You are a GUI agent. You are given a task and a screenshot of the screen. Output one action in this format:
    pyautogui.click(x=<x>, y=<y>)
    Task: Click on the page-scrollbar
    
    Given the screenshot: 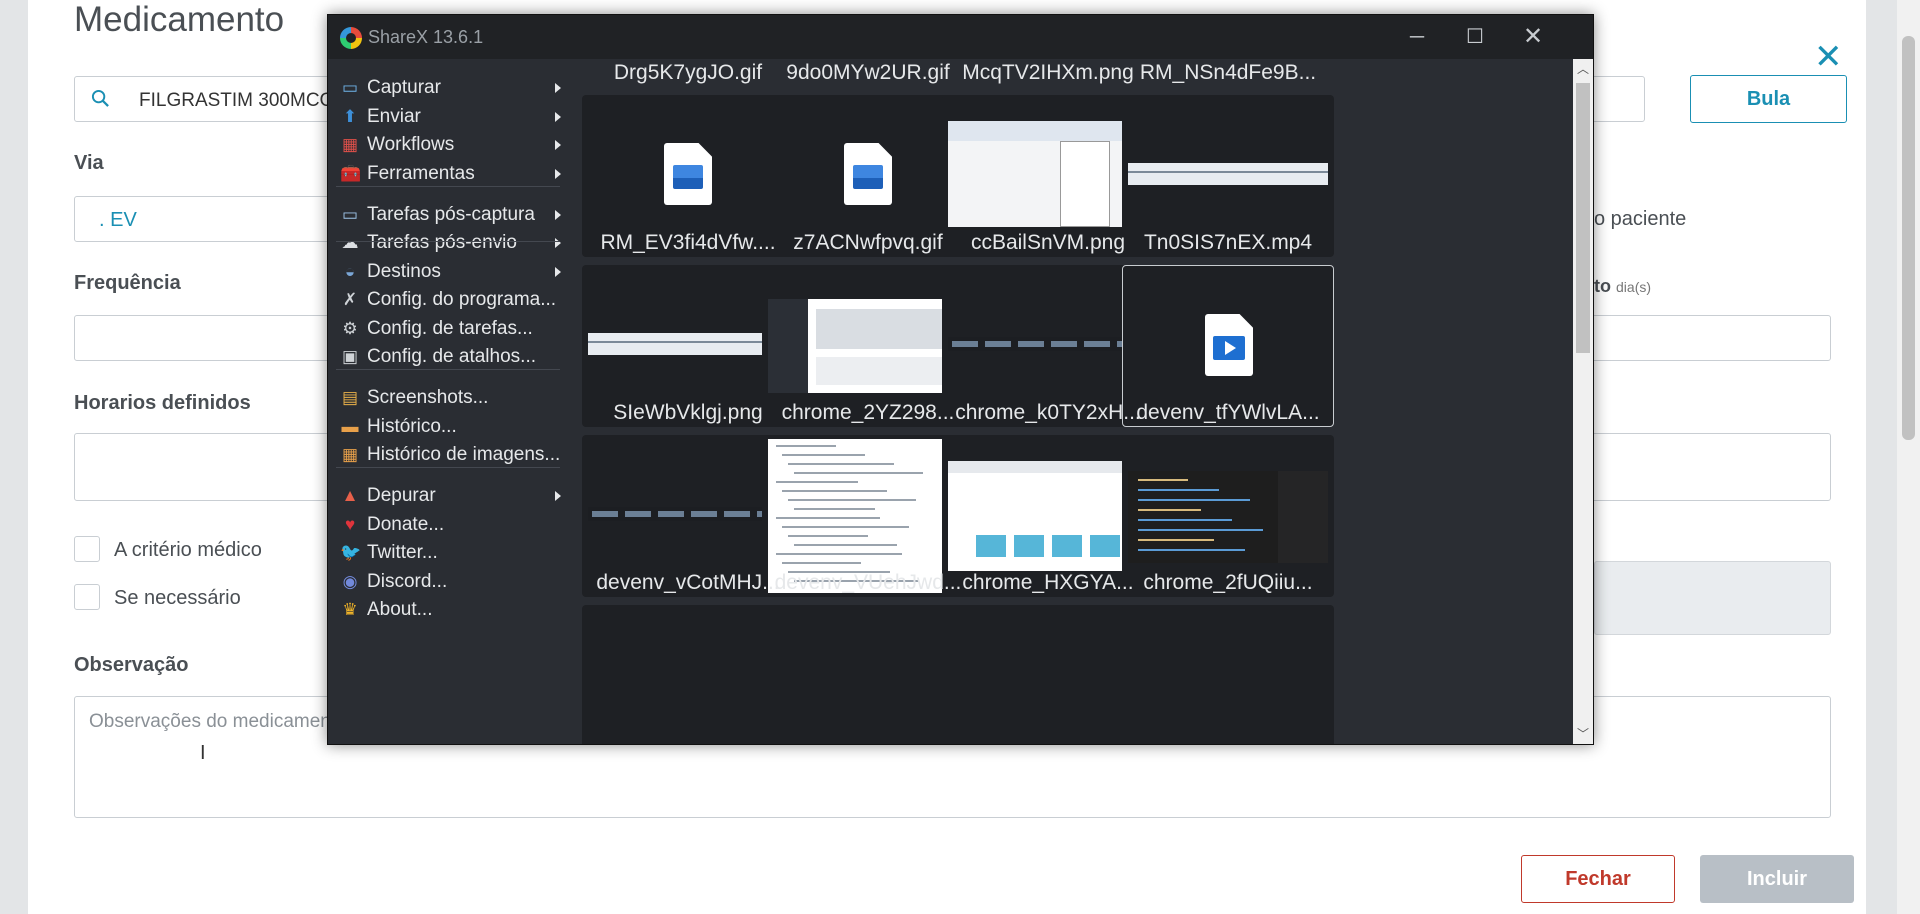 What is the action you would take?
    pyautogui.click(x=1908, y=457)
    